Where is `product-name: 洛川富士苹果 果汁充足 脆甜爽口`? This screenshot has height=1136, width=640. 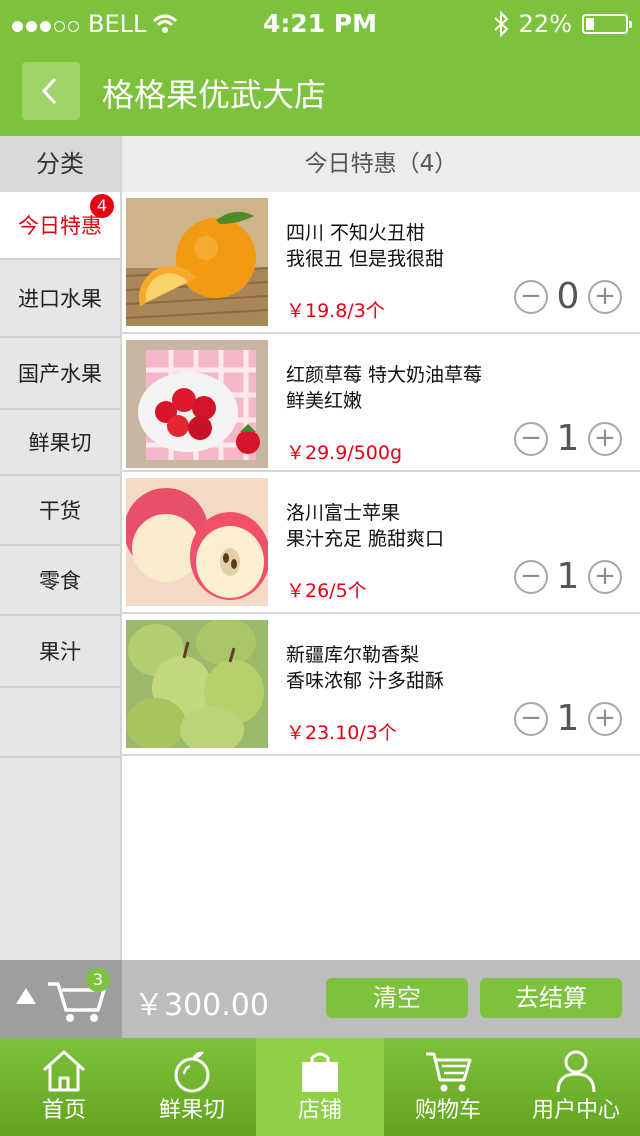
product-name: 洛川富士苹果 果汁充足 脆甜爽口 is located at coordinates (416, 526).